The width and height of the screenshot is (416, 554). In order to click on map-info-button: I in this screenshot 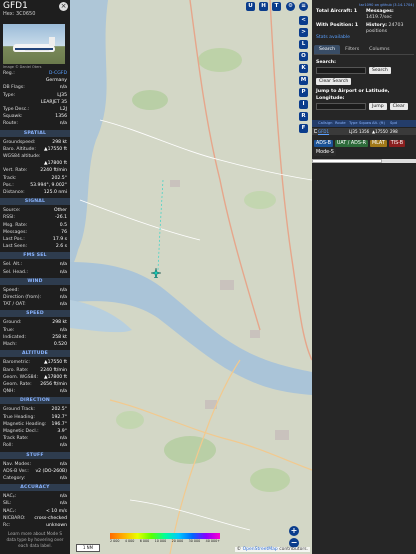, I will do `click(303, 104)`.